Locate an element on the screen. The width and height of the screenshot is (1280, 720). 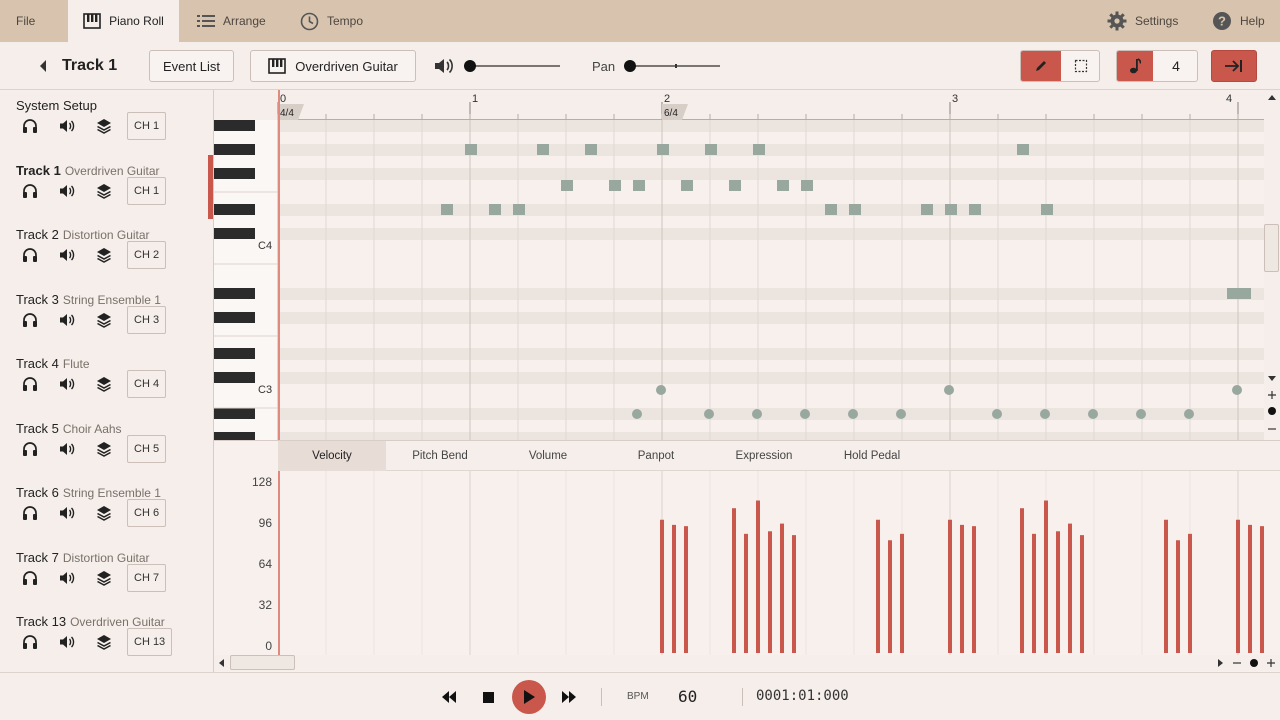
channel-select: CH 6 is located at coordinates (147, 513).